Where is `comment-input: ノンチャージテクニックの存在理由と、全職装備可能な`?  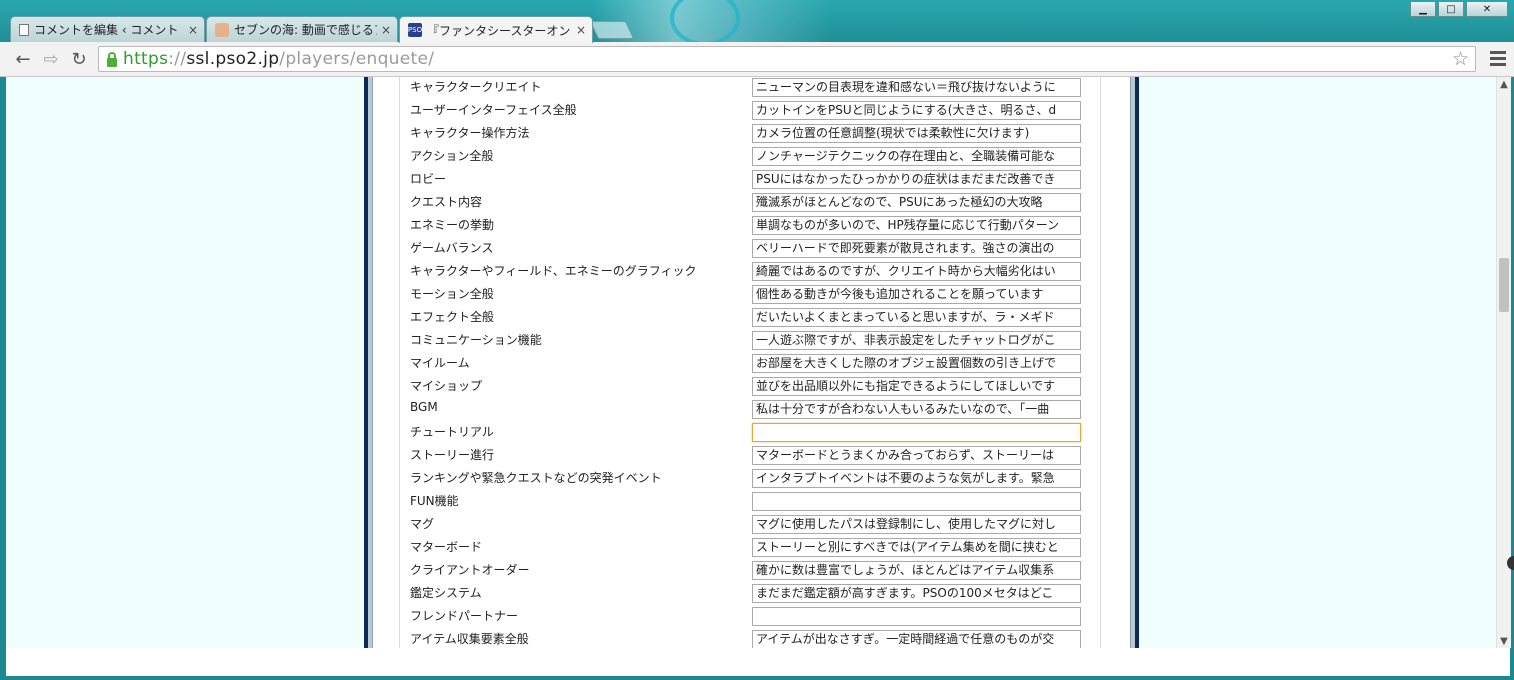 comment-input: ノンチャージテクニックの存在理由と、全職装備可能な is located at coordinates (916, 156).